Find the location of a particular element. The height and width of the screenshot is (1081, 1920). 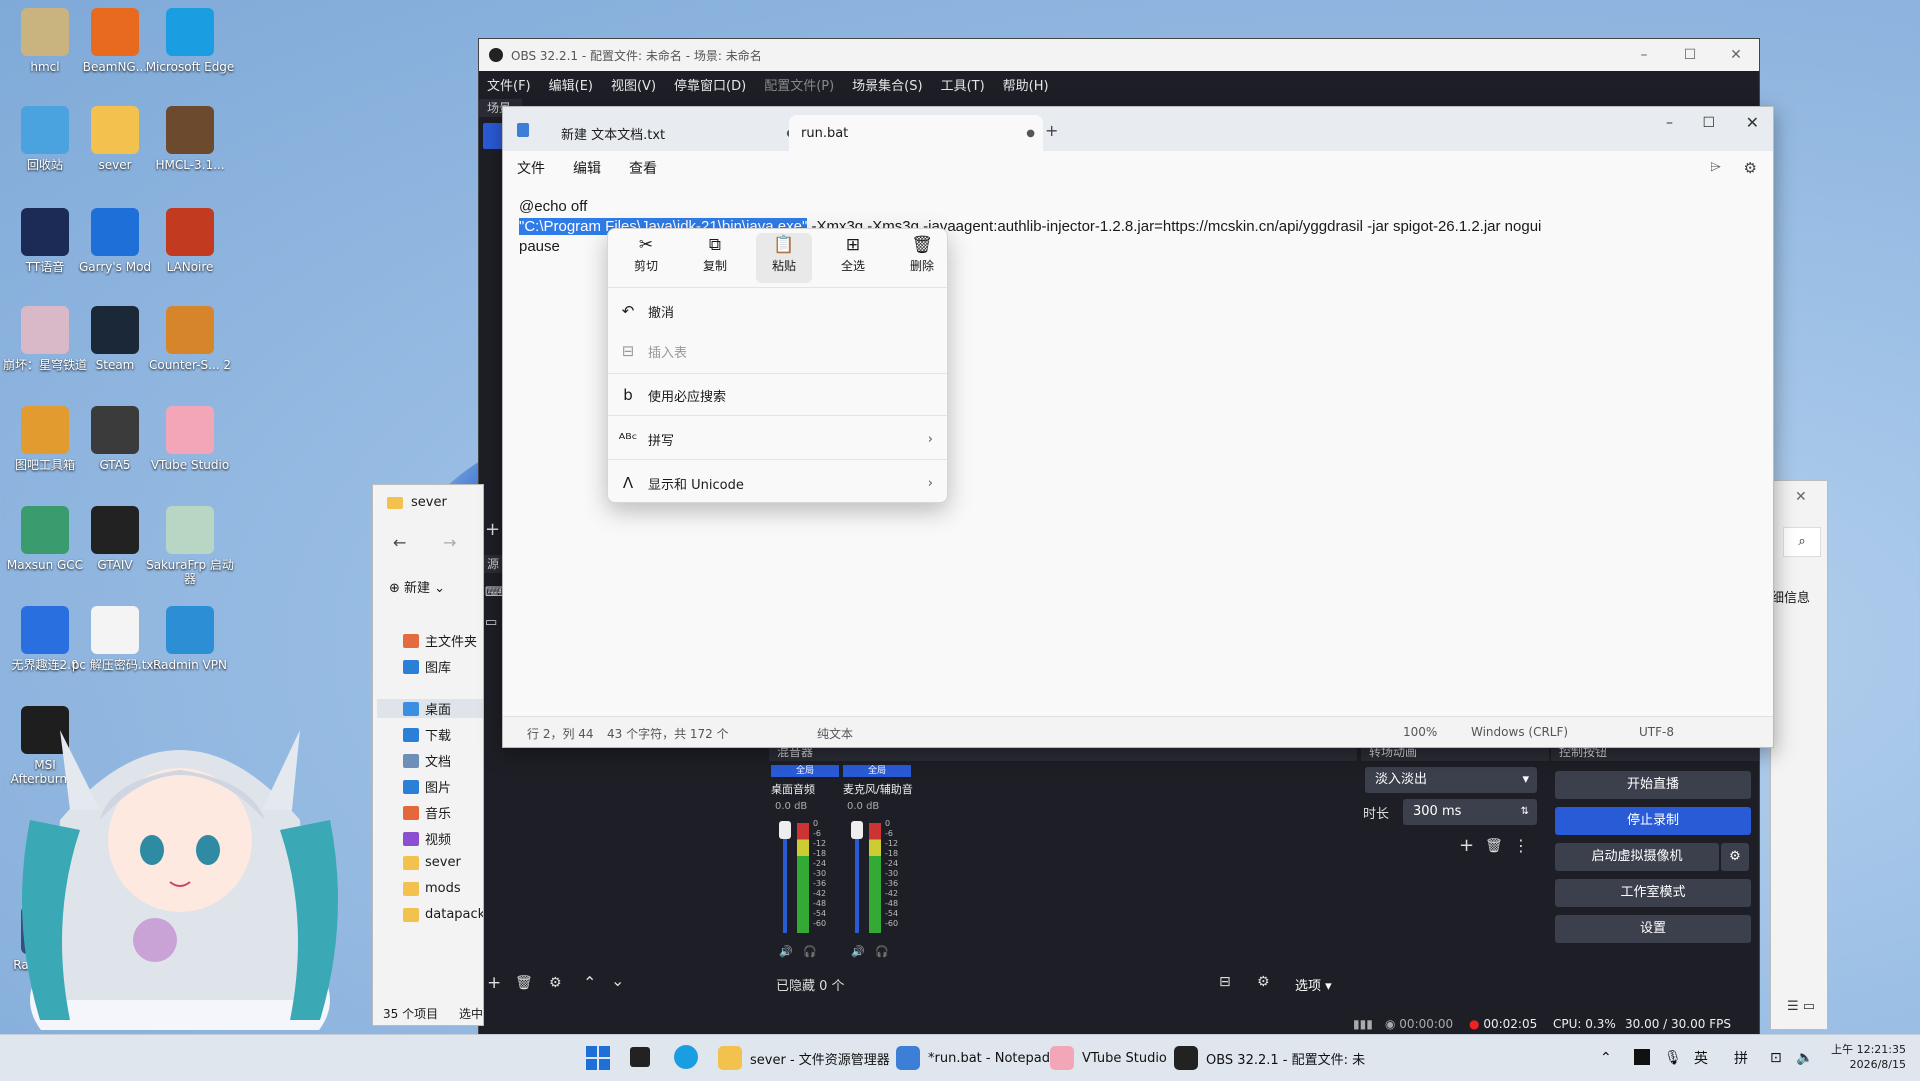

obs-menu-item: 文件(F) is located at coordinates (509, 84).